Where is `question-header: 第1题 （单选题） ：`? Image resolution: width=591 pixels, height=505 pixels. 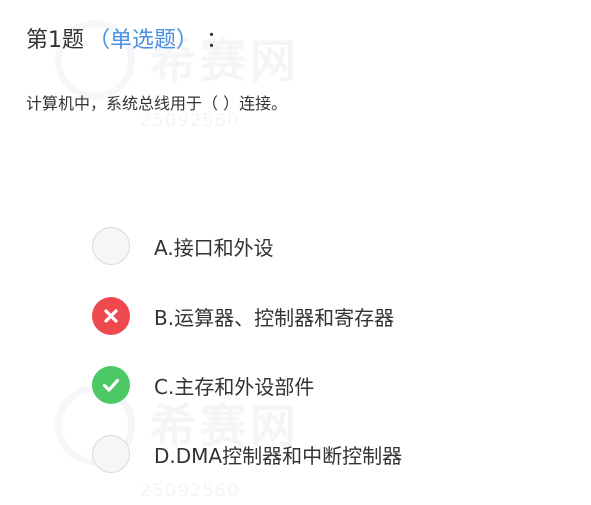 question-header: 第1题 （单选题） ： is located at coordinates (127, 38).